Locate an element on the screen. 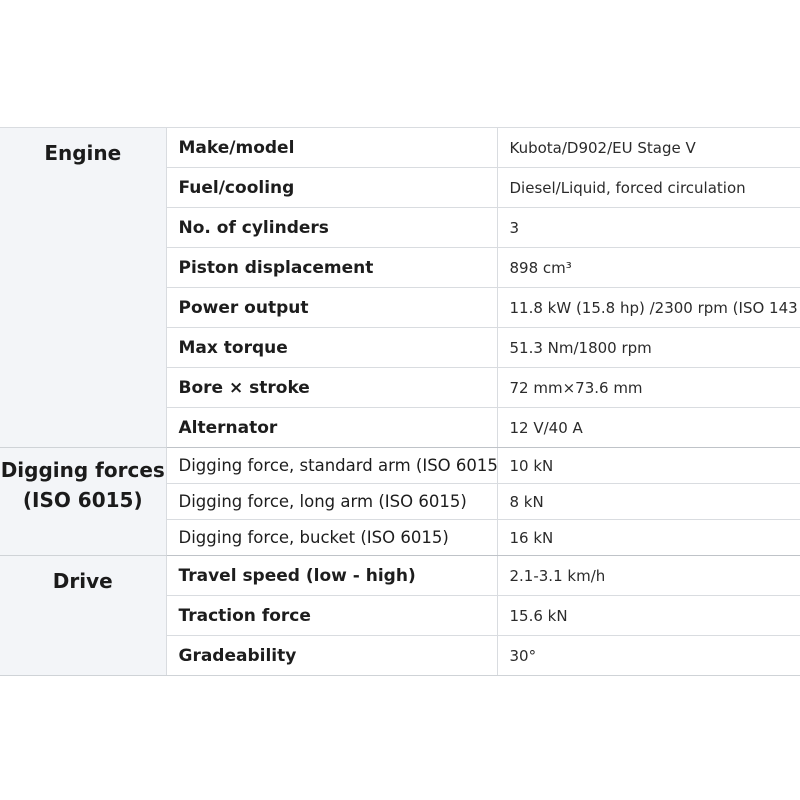 The image size is (800, 800). row-label: Gradeability is located at coordinates (332, 655).